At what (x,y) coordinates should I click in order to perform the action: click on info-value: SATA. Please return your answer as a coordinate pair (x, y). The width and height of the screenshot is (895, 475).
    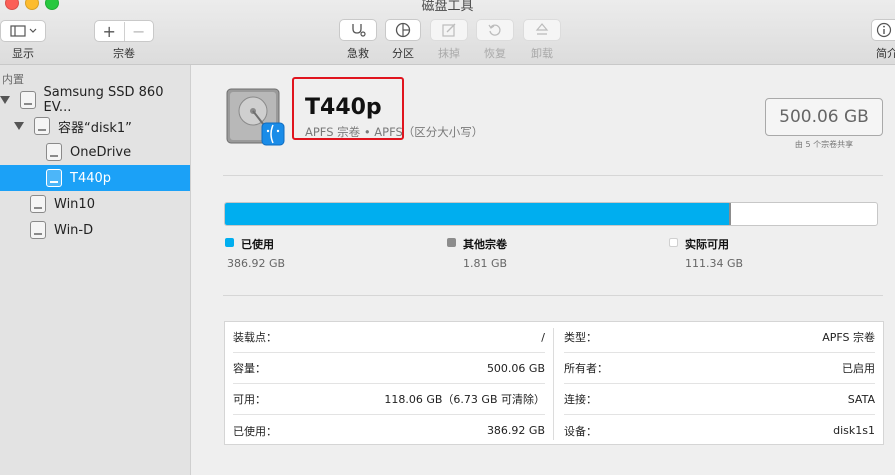
    Looking at the image, I should click on (861, 399).